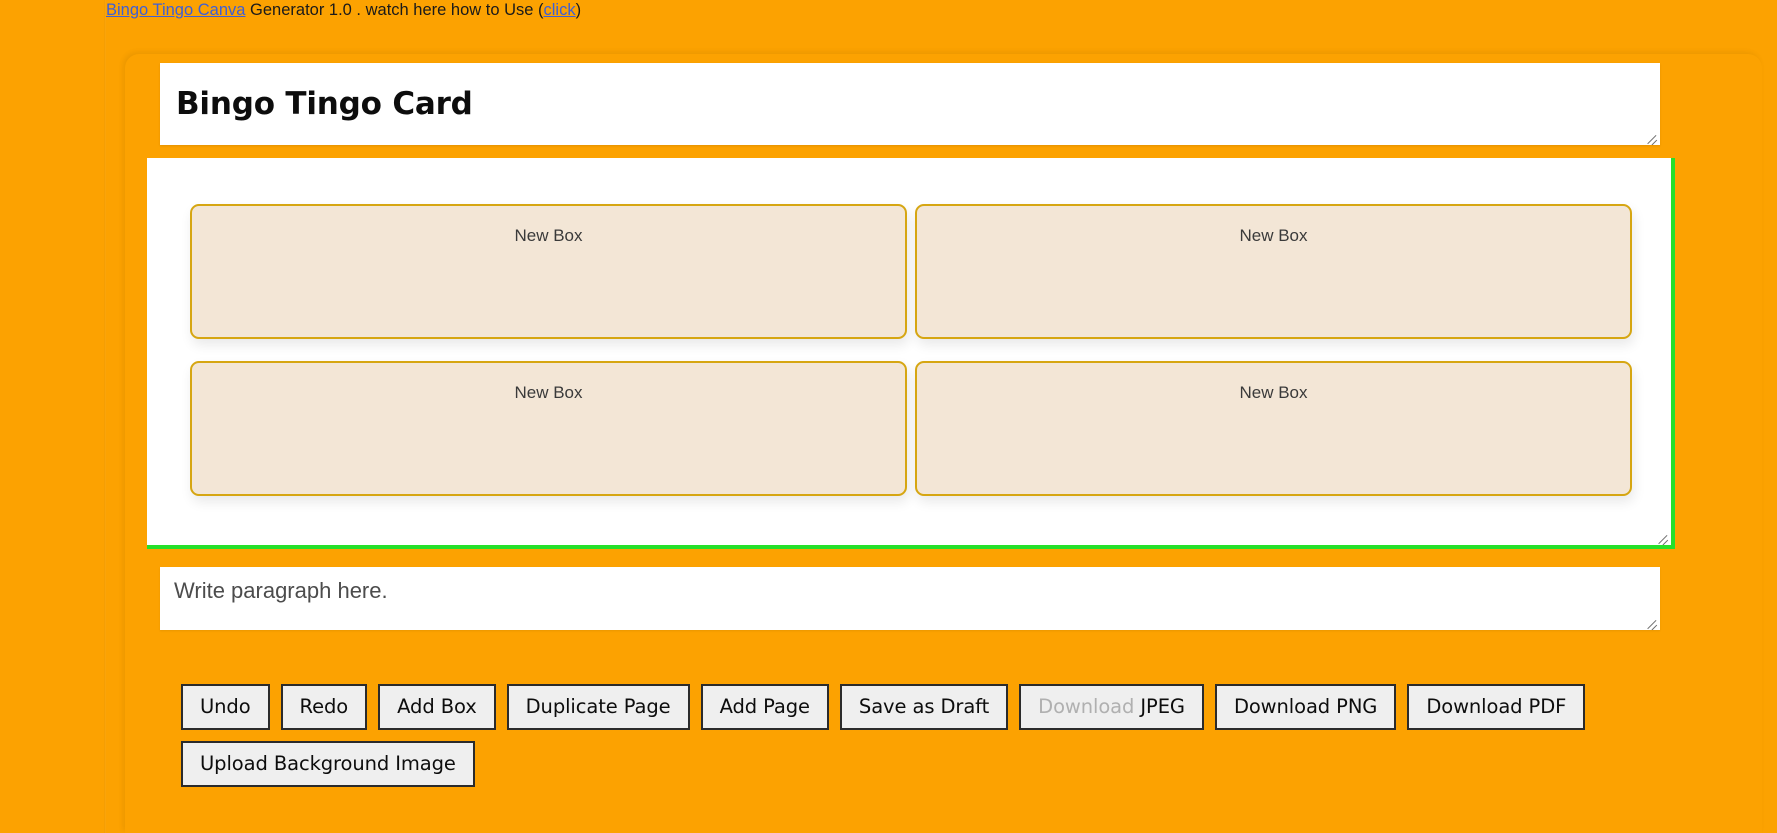  What do you see at coordinates (175, 10) in the screenshot?
I see `brand-link: Bingo Tingo Canva` at bounding box center [175, 10].